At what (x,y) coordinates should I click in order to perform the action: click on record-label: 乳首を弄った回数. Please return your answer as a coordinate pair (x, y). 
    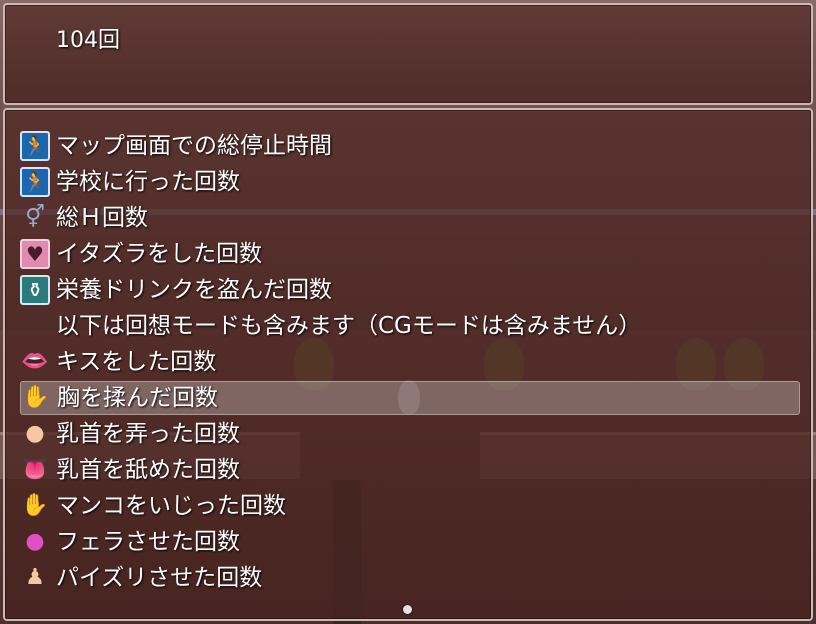
    Looking at the image, I should click on (148, 434).